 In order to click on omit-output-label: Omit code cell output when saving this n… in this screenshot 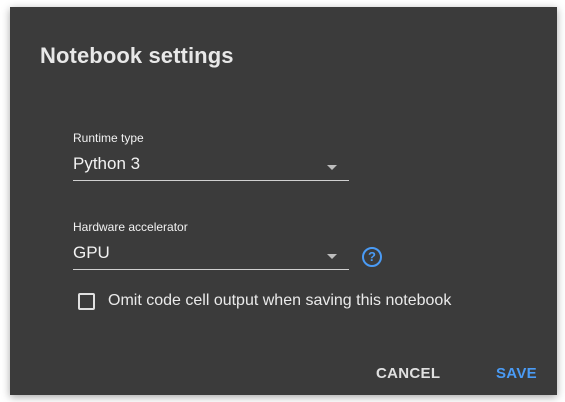, I will do `click(280, 300)`.